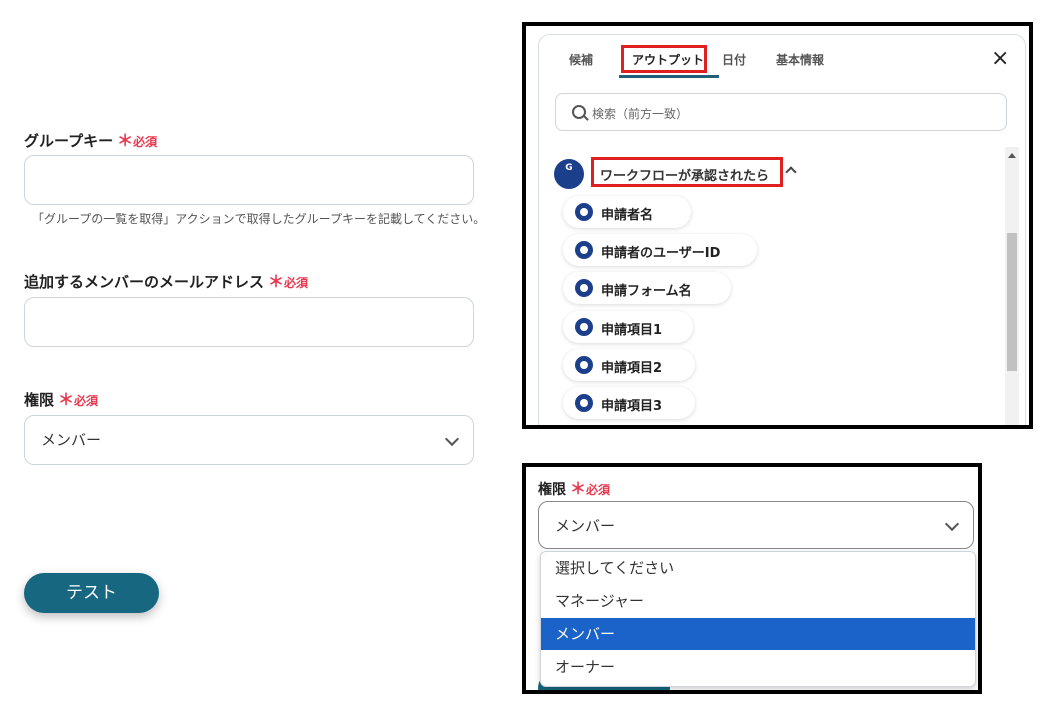  Describe the element at coordinates (69, 141) in the screenshot. I see `group-key-label-text: グループキー` at that location.